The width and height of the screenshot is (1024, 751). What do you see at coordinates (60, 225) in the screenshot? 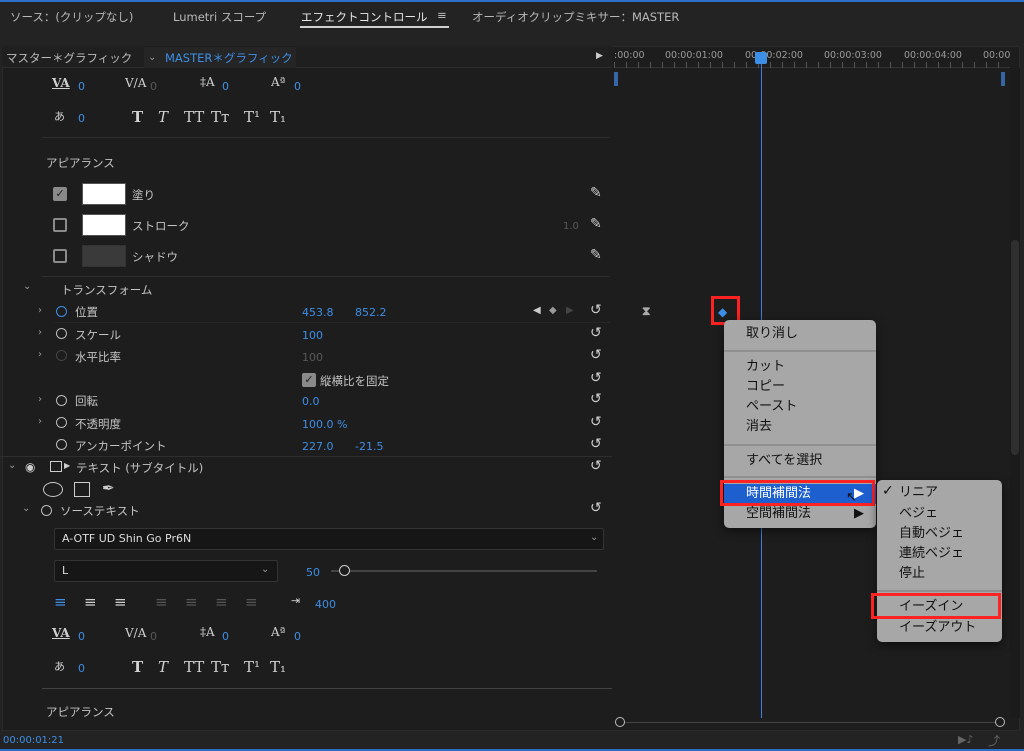
I see `stroke-checkbox` at bounding box center [60, 225].